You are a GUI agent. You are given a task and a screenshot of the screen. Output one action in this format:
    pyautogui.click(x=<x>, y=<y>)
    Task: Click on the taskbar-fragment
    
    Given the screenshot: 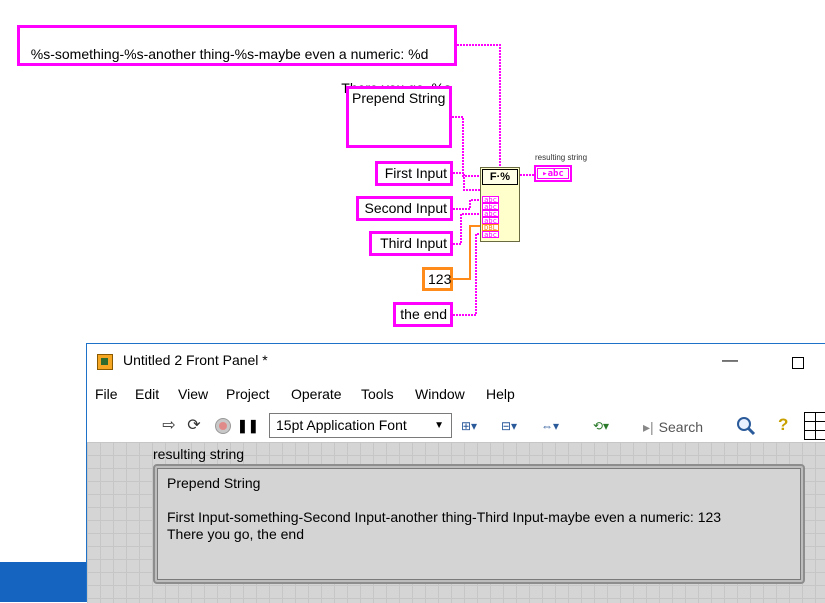 What is the action you would take?
    pyautogui.click(x=44, y=582)
    